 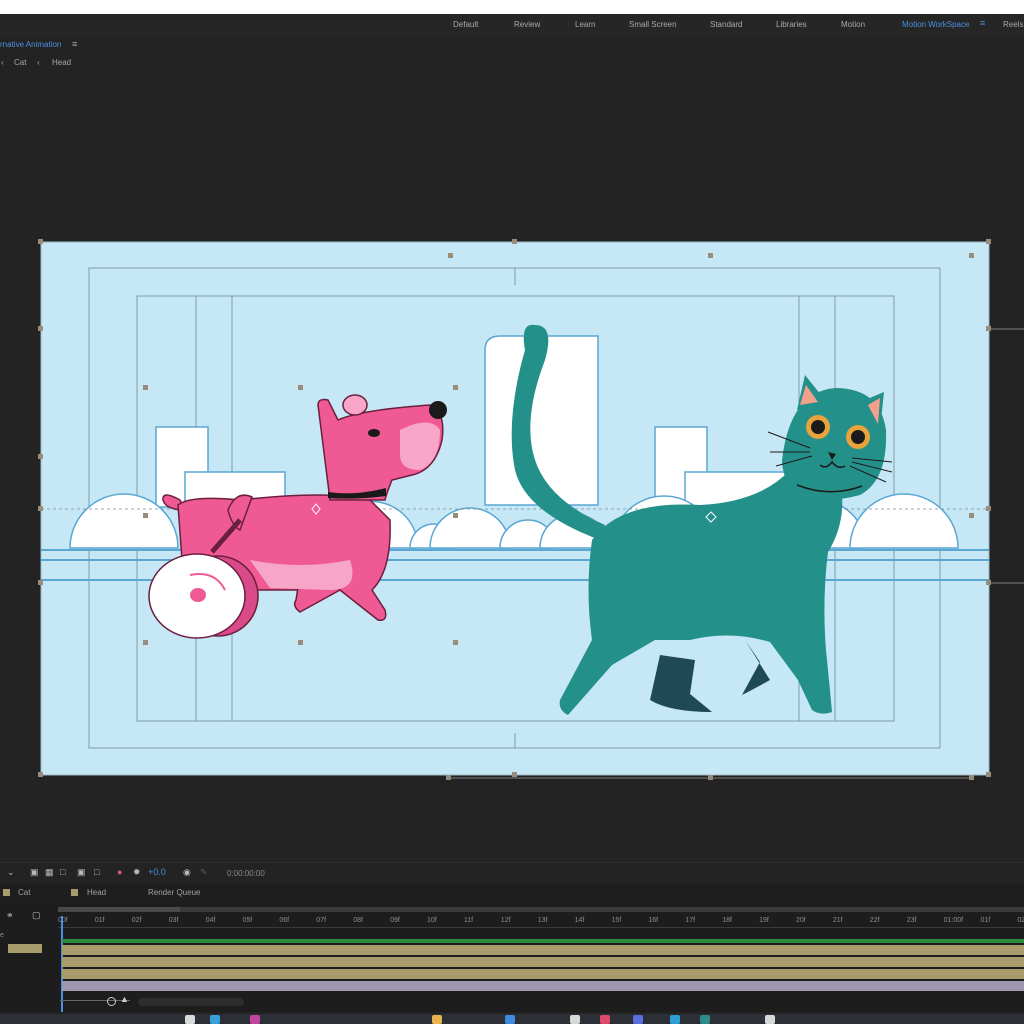 What do you see at coordinates (512, 7) in the screenshot?
I see `top-strip` at bounding box center [512, 7].